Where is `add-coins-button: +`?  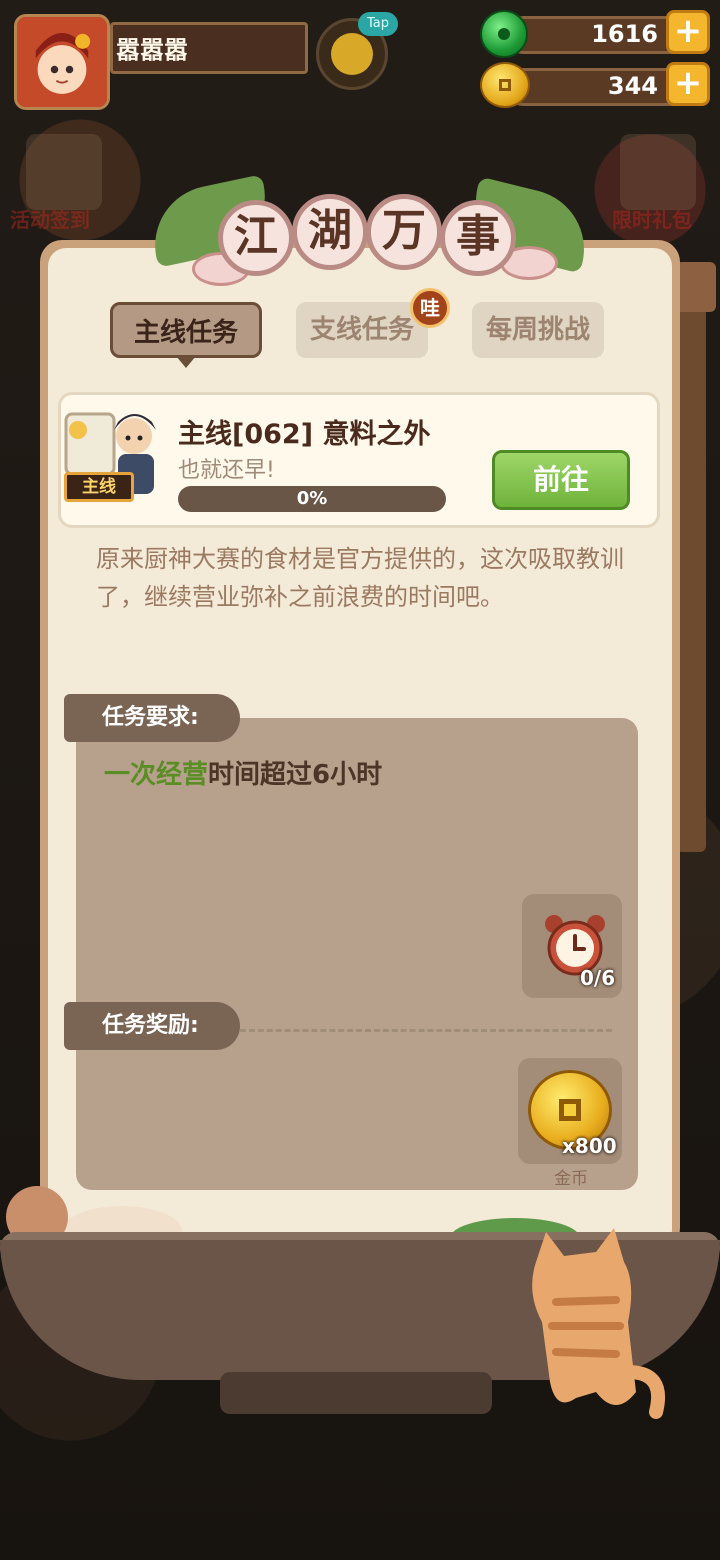
add-coins-button: + is located at coordinates (688, 84).